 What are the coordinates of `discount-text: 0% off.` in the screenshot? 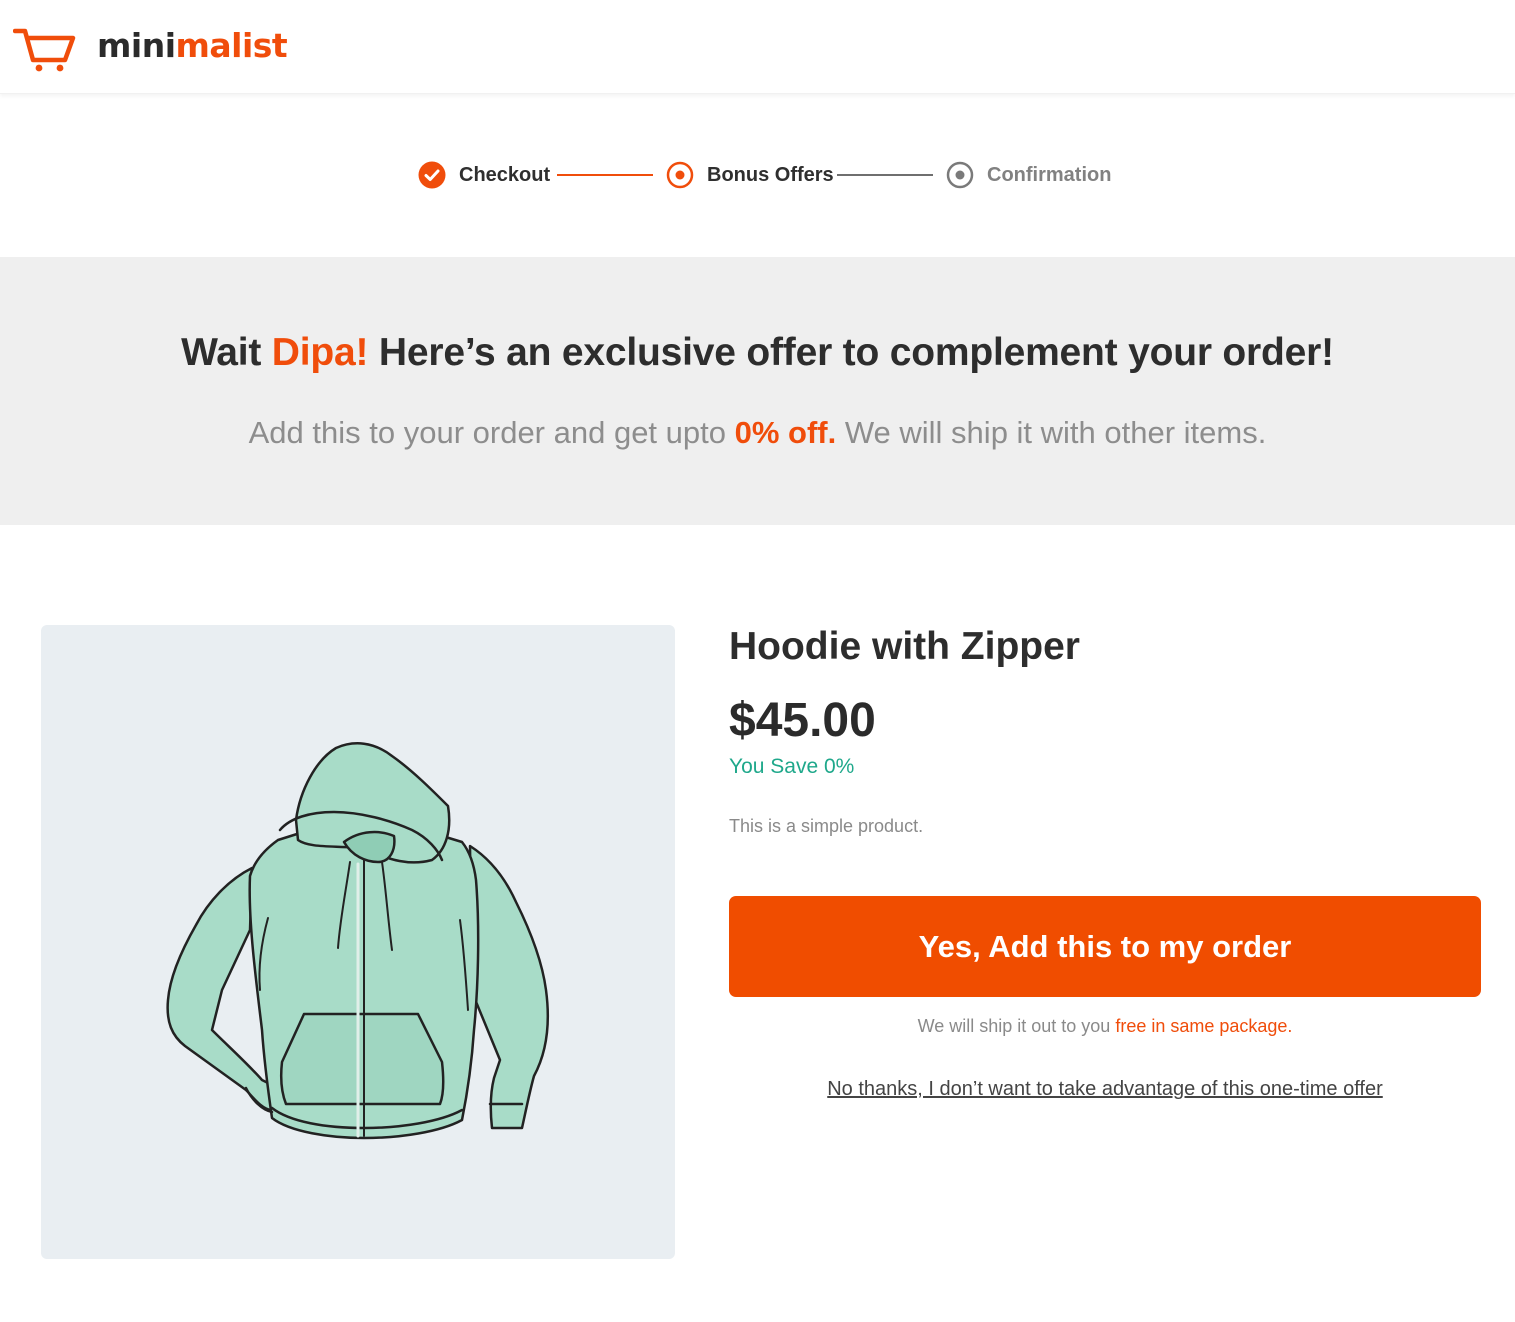 It's located at (785, 432).